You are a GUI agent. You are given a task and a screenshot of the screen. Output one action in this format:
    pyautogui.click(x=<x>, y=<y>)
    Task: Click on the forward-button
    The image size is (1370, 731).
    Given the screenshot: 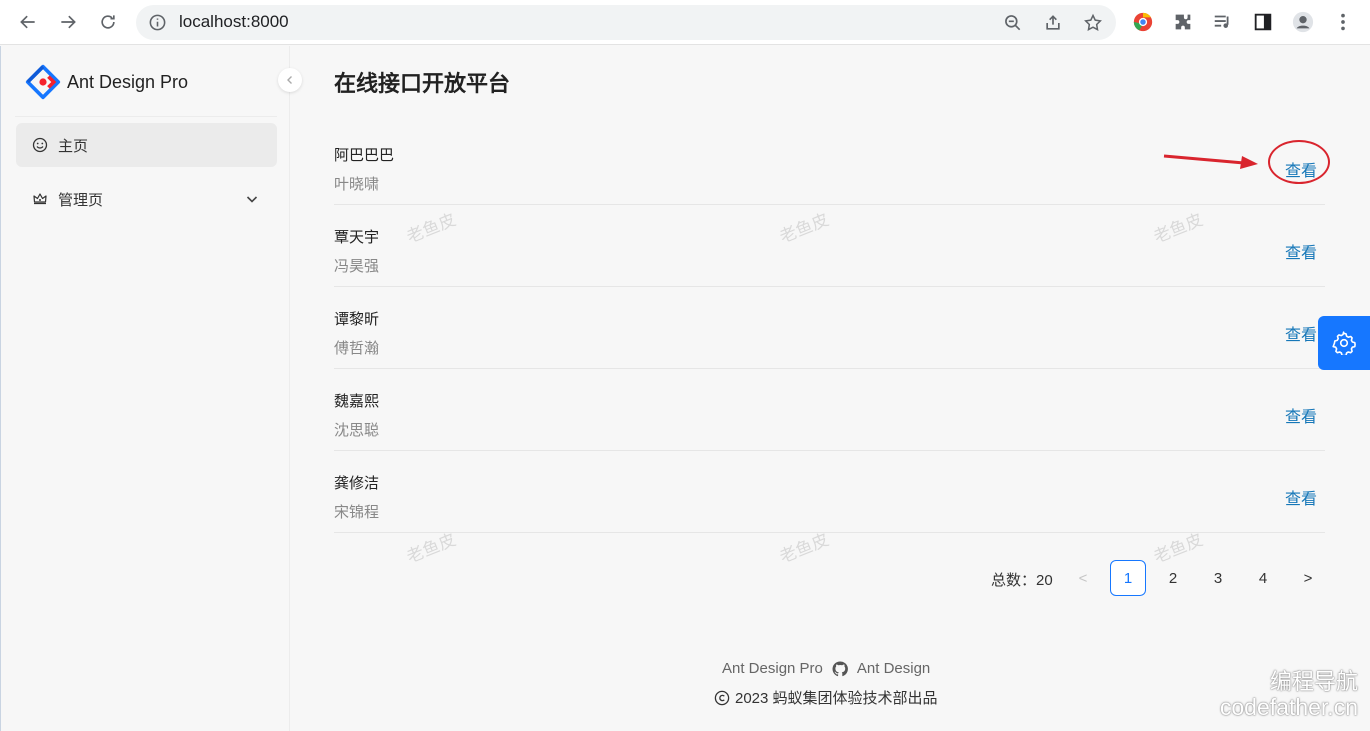 What is the action you would take?
    pyautogui.click(x=68, y=22)
    